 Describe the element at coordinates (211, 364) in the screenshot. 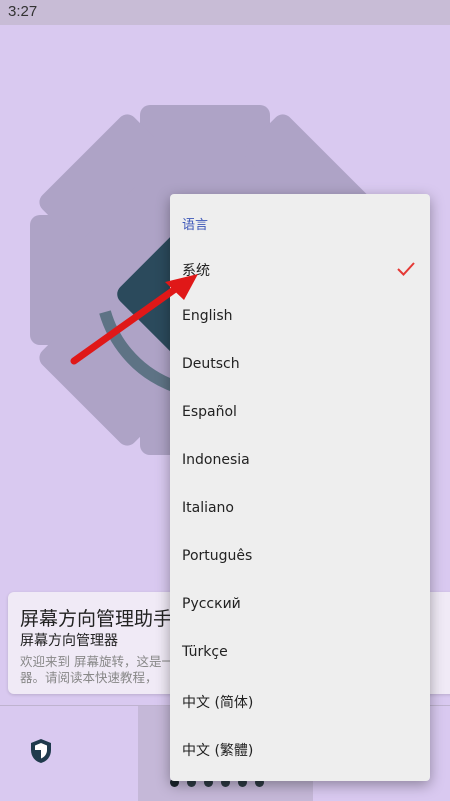

I see `language-option-label: Deutsch` at that location.